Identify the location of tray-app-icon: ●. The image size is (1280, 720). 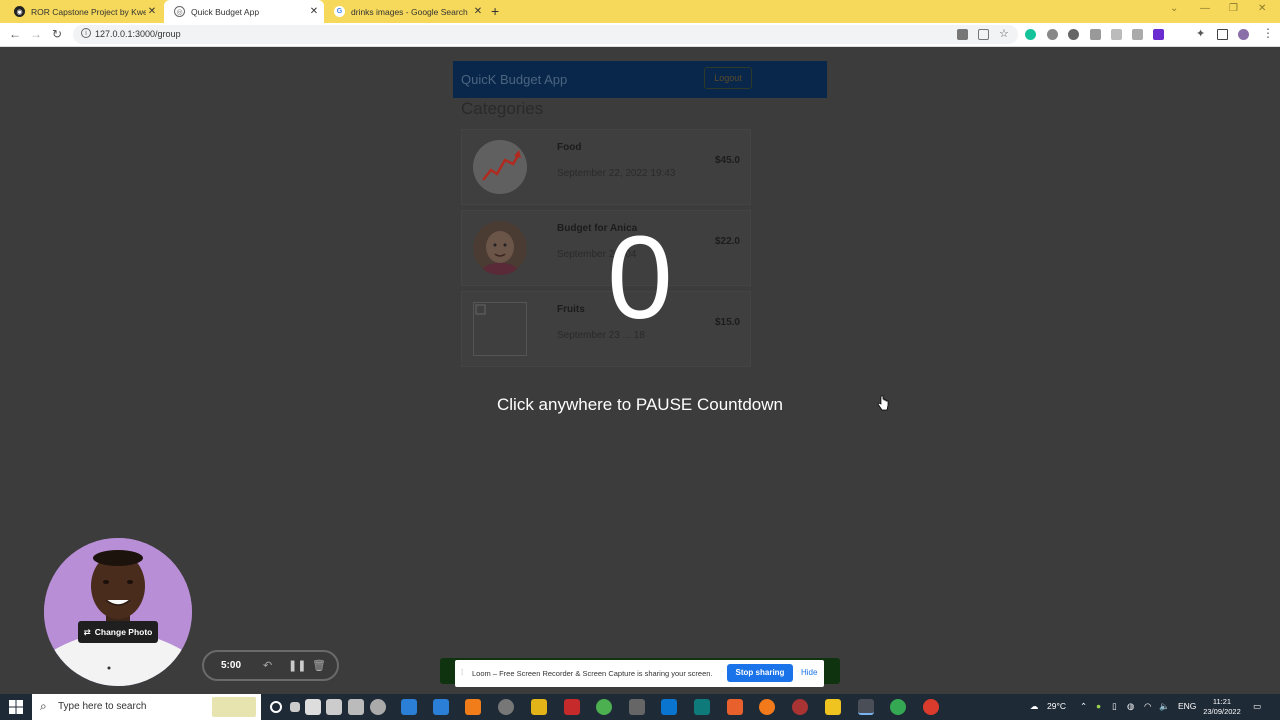
(1098, 706).